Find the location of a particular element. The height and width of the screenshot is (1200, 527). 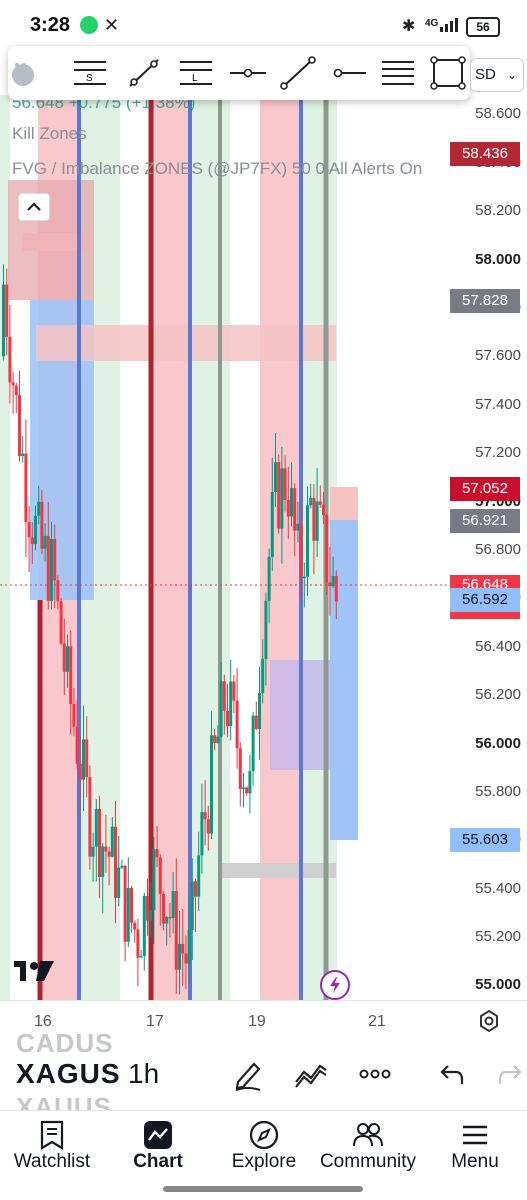

rectangle-icon is located at coordinates (448, 73).